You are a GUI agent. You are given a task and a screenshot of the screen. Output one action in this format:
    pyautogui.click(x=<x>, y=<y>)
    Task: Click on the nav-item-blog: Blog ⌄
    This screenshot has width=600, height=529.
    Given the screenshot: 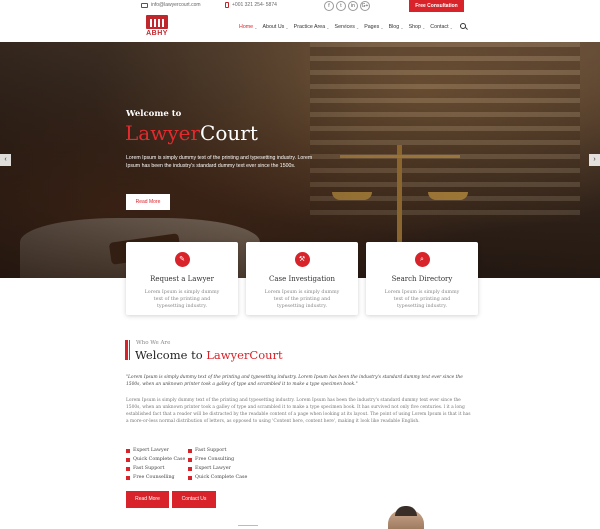 What is the action you would take?
    pyautogui.click(x=396, y=27)
    